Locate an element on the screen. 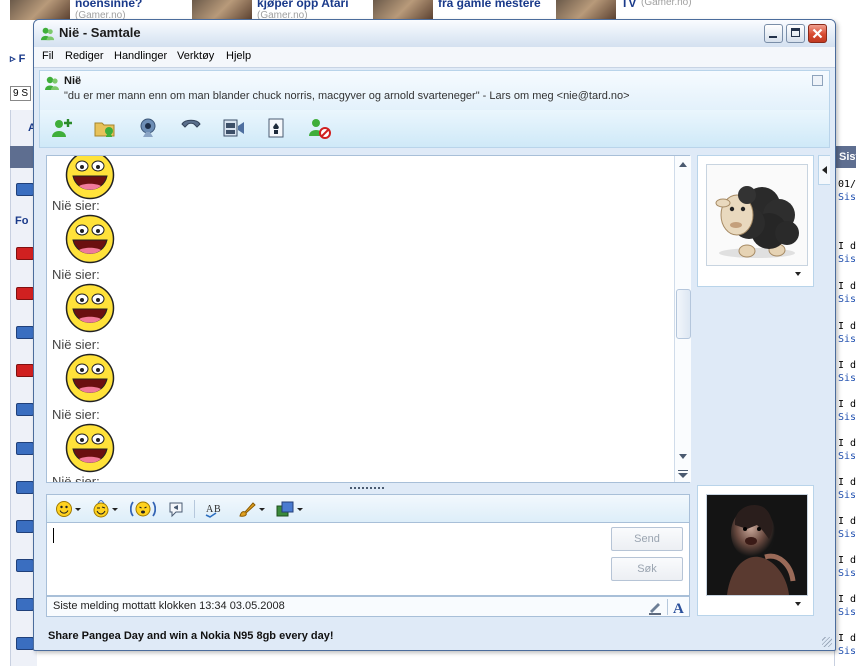 This screenshot has width=856, height=666. black-sheep-picture is located at coordinates (757, 215).